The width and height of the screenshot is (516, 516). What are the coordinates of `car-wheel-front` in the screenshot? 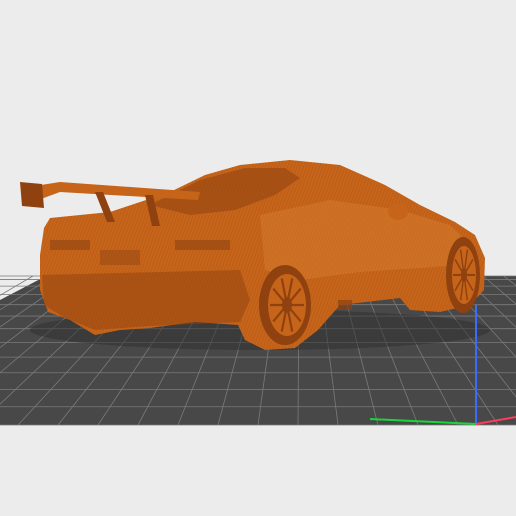 It's located at (463, 275).